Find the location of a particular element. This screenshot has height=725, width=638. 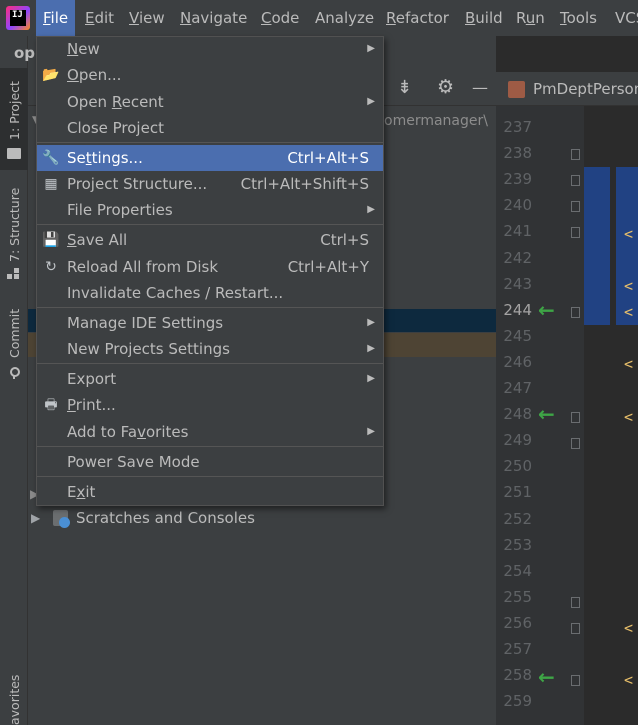

menu-item-file-properties: File Properties ▶ is located at coordinates (210, 210).